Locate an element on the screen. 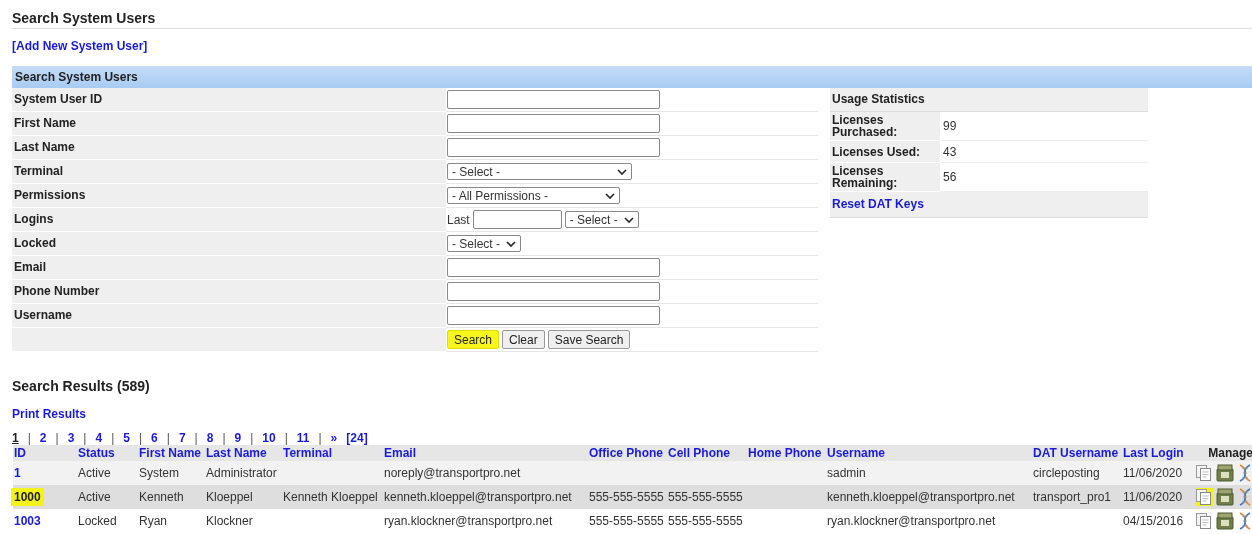  page-link: 1 is located at coordinates (15, 438).